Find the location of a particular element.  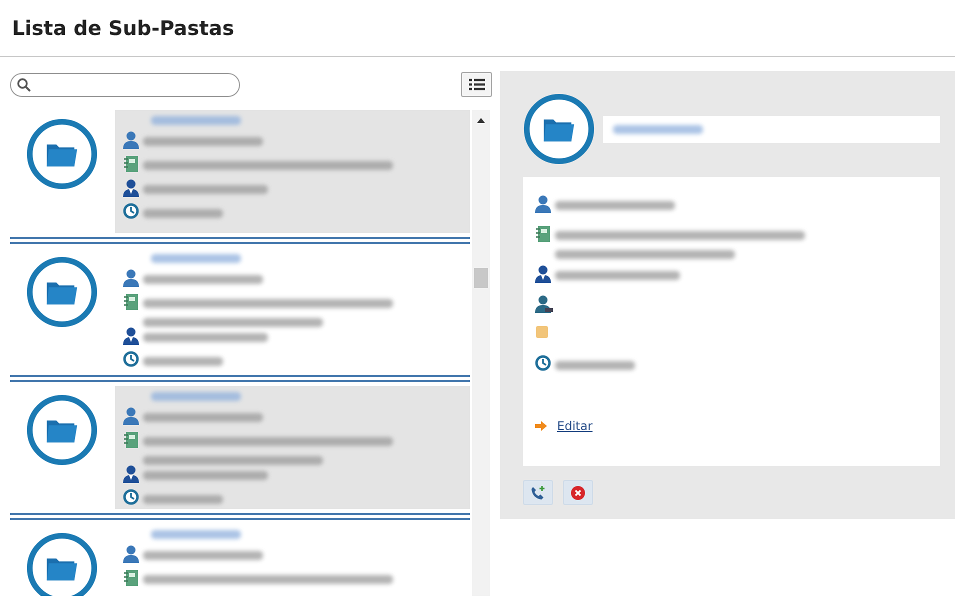

phone-plus-icon is located at coordinates (538, 492).